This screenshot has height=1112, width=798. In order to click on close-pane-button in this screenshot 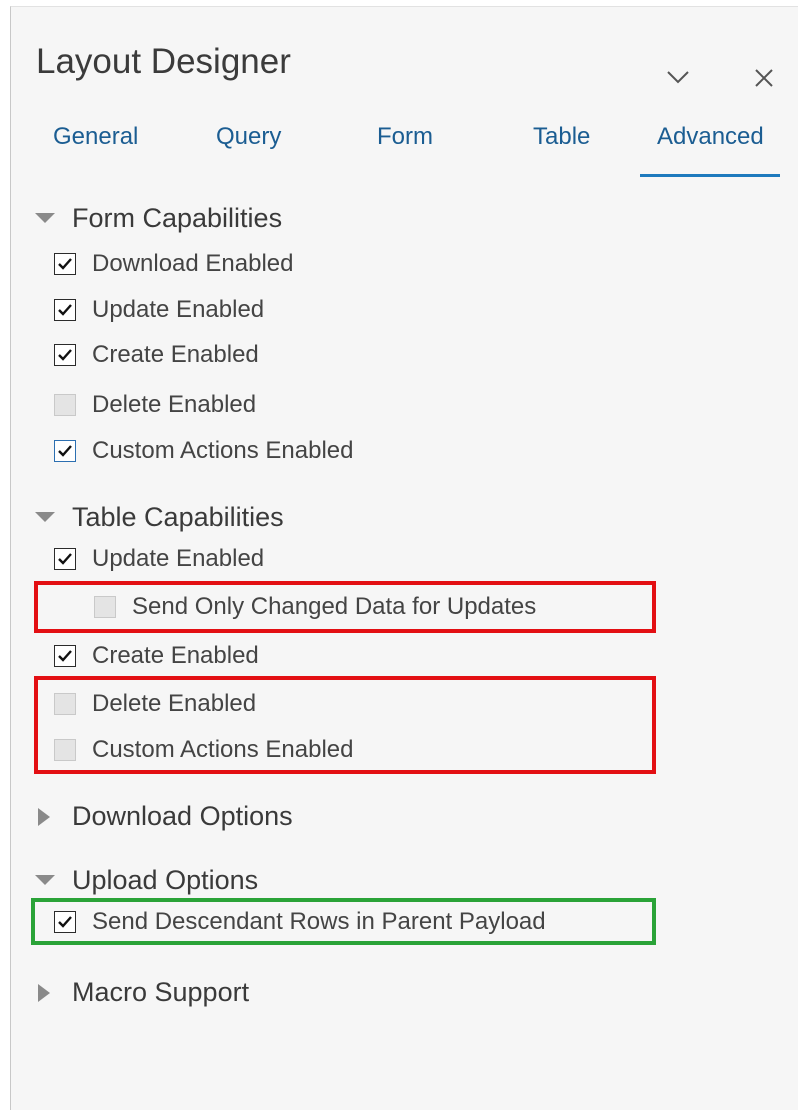, I will do `click(764, 78)`.